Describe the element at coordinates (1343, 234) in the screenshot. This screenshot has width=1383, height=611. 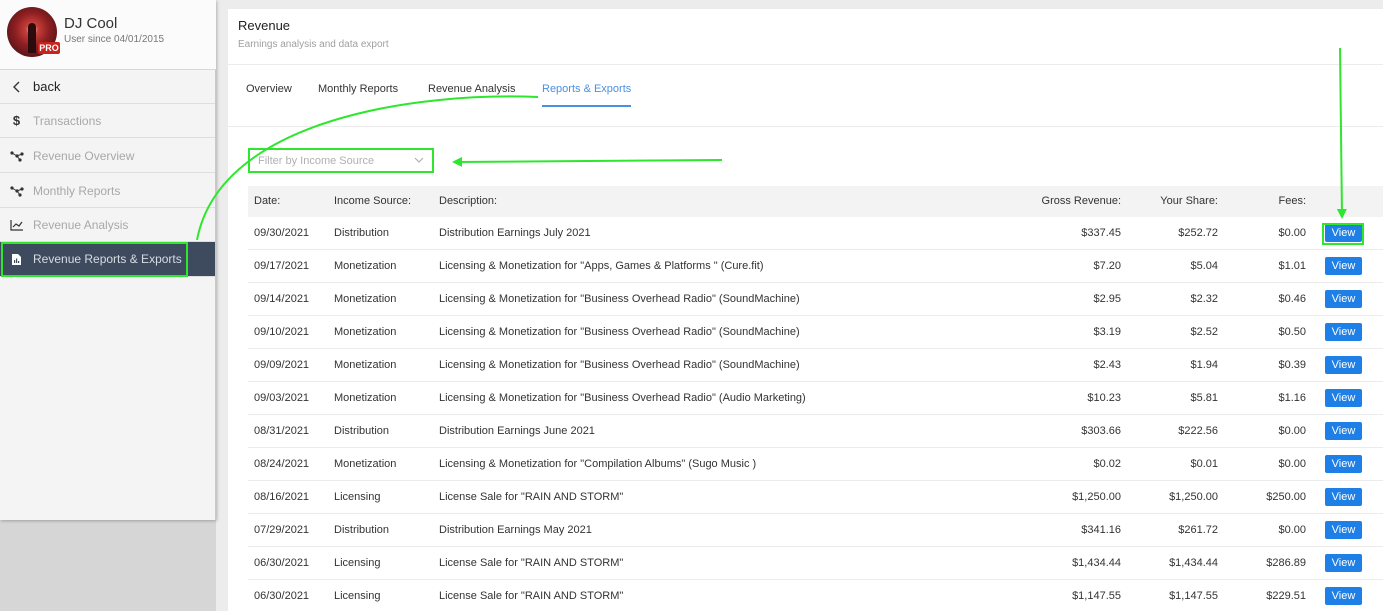
I see `annotation-highlight-view` at that location.